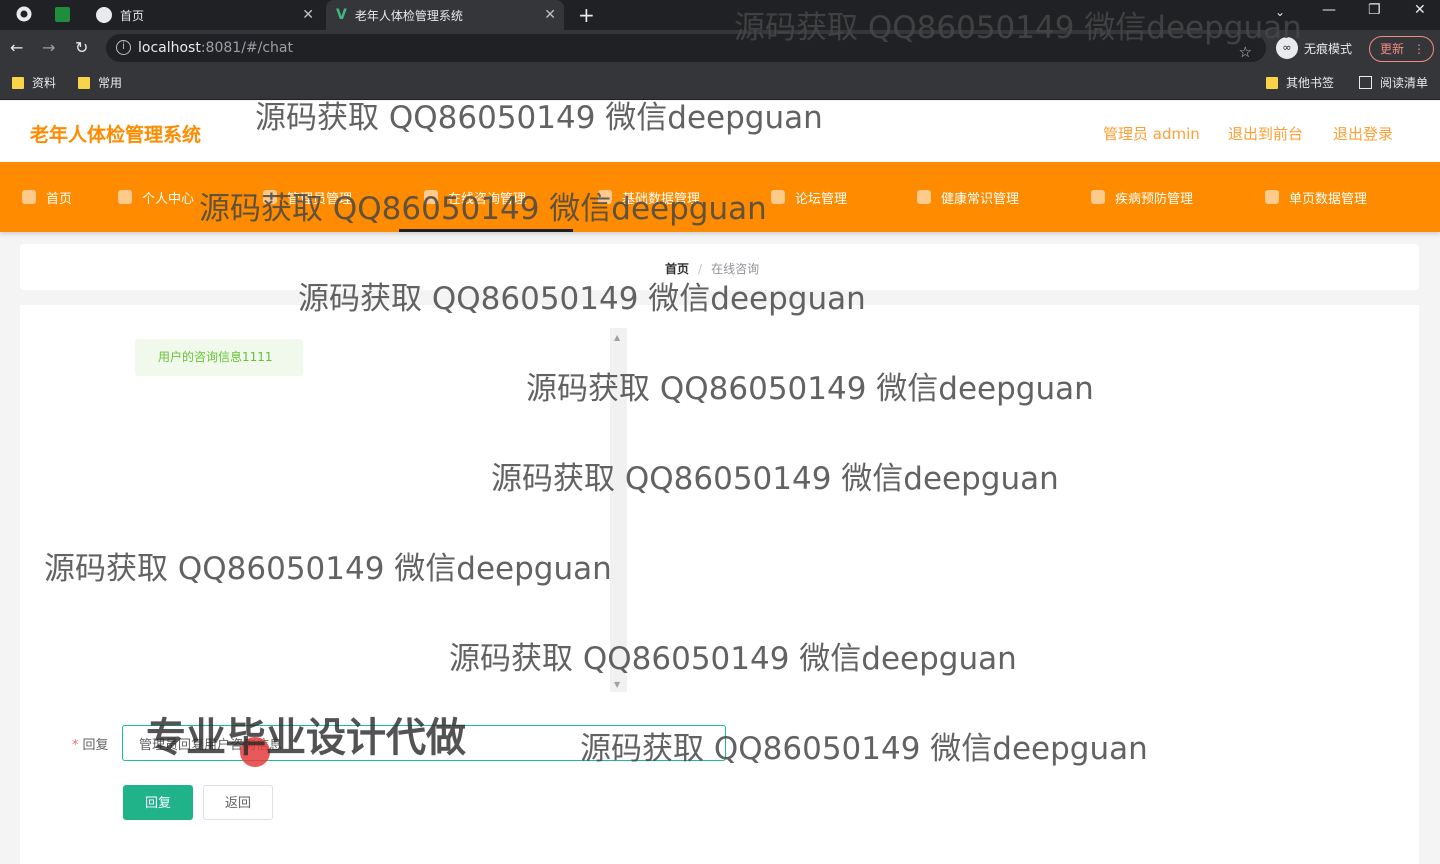  Describe the element at coordinates (720, 83) in the screenshot. I see `bookmarks-bar: 资料 常用 其他书签 阅读清单` at that location.